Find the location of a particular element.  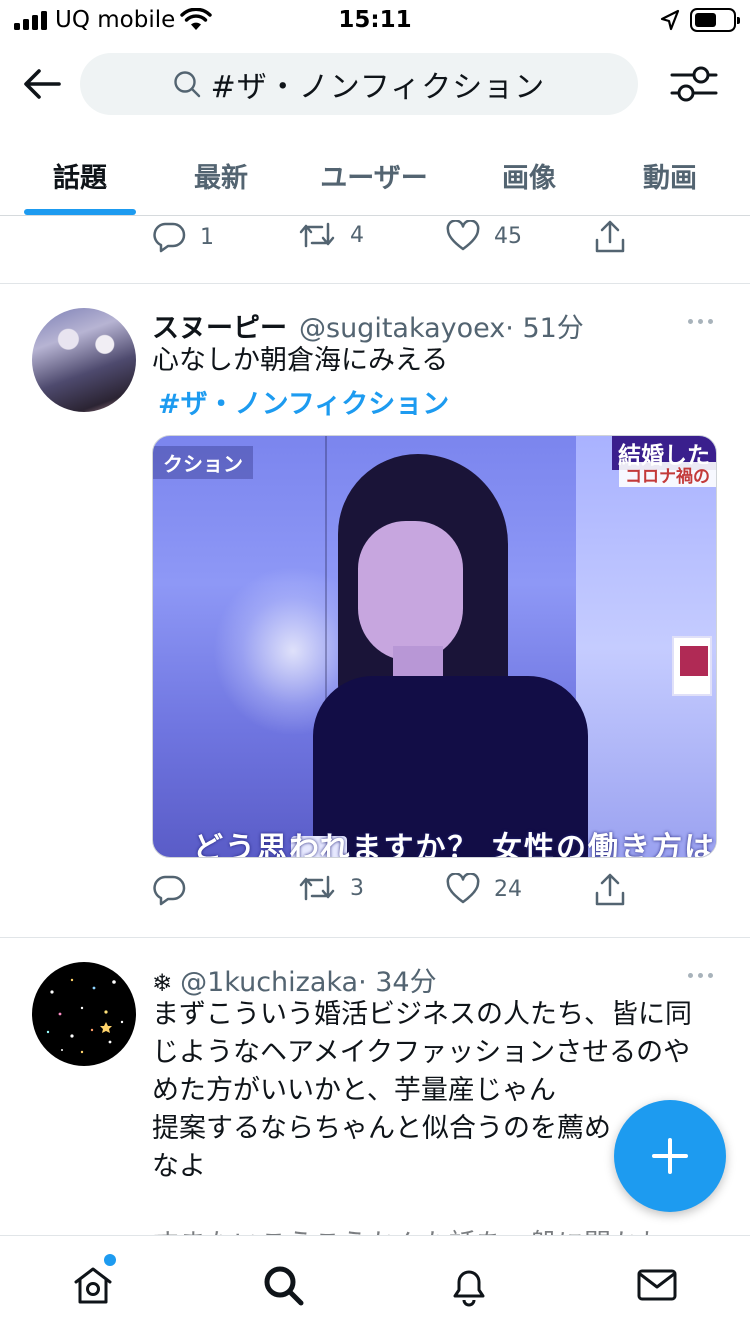

user-handle: @sugitakayoex is located at coordinates (402, 328).